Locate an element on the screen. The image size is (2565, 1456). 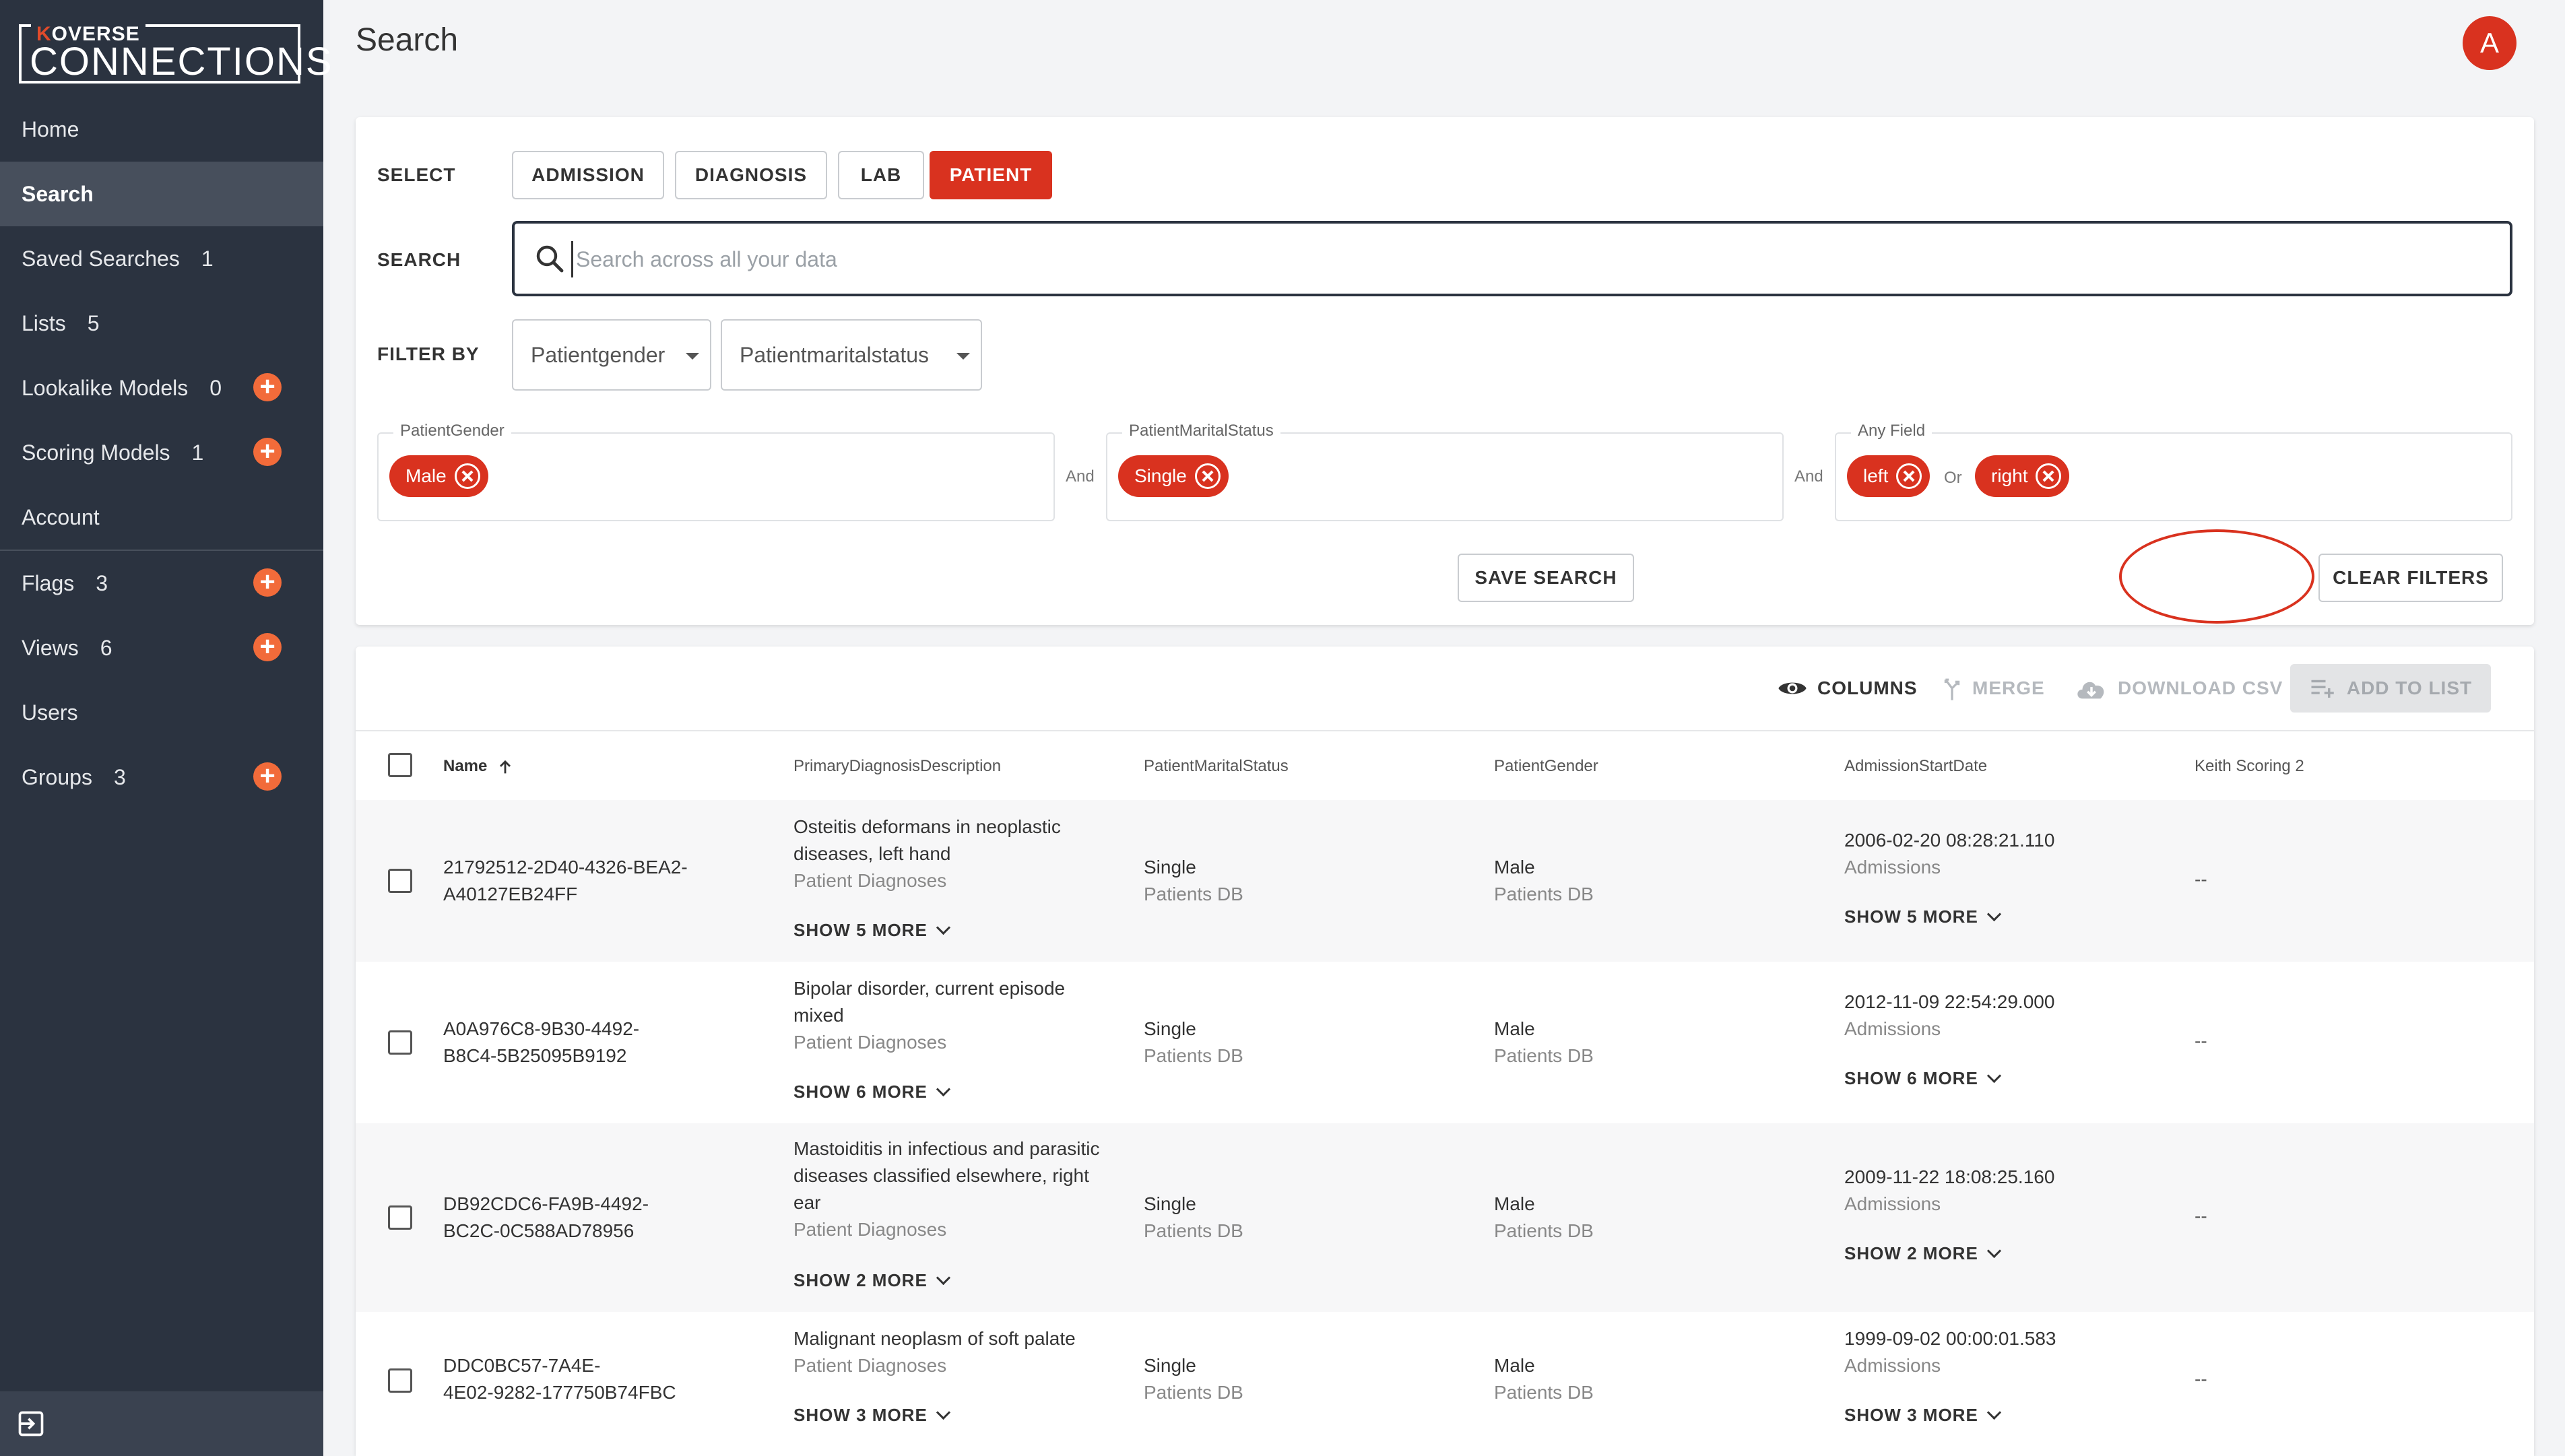
logout-bar is located at coordinates (162, 1424).